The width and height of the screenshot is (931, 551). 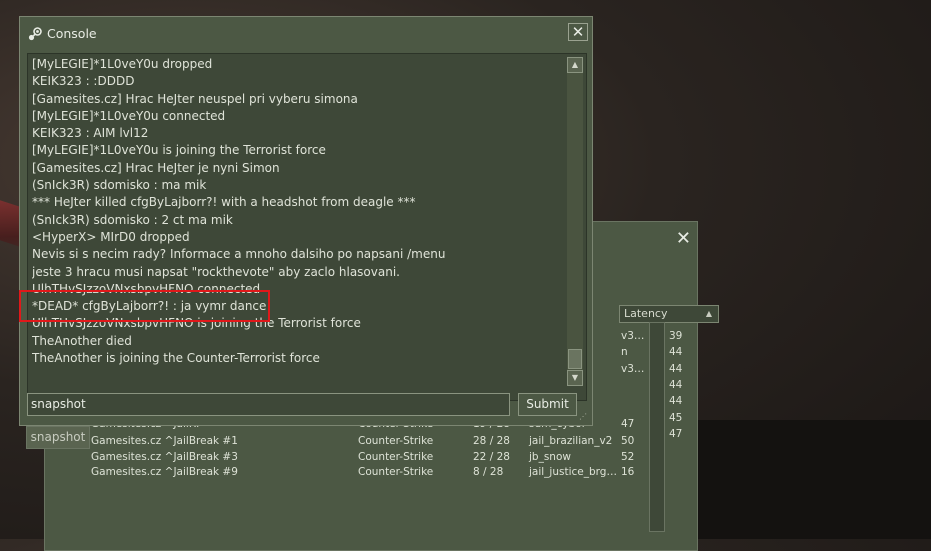 What do you see at coordinates (82, 340) in the screenshot?
I see `log-line: TheAnother died` at bounding box center [82, 340].